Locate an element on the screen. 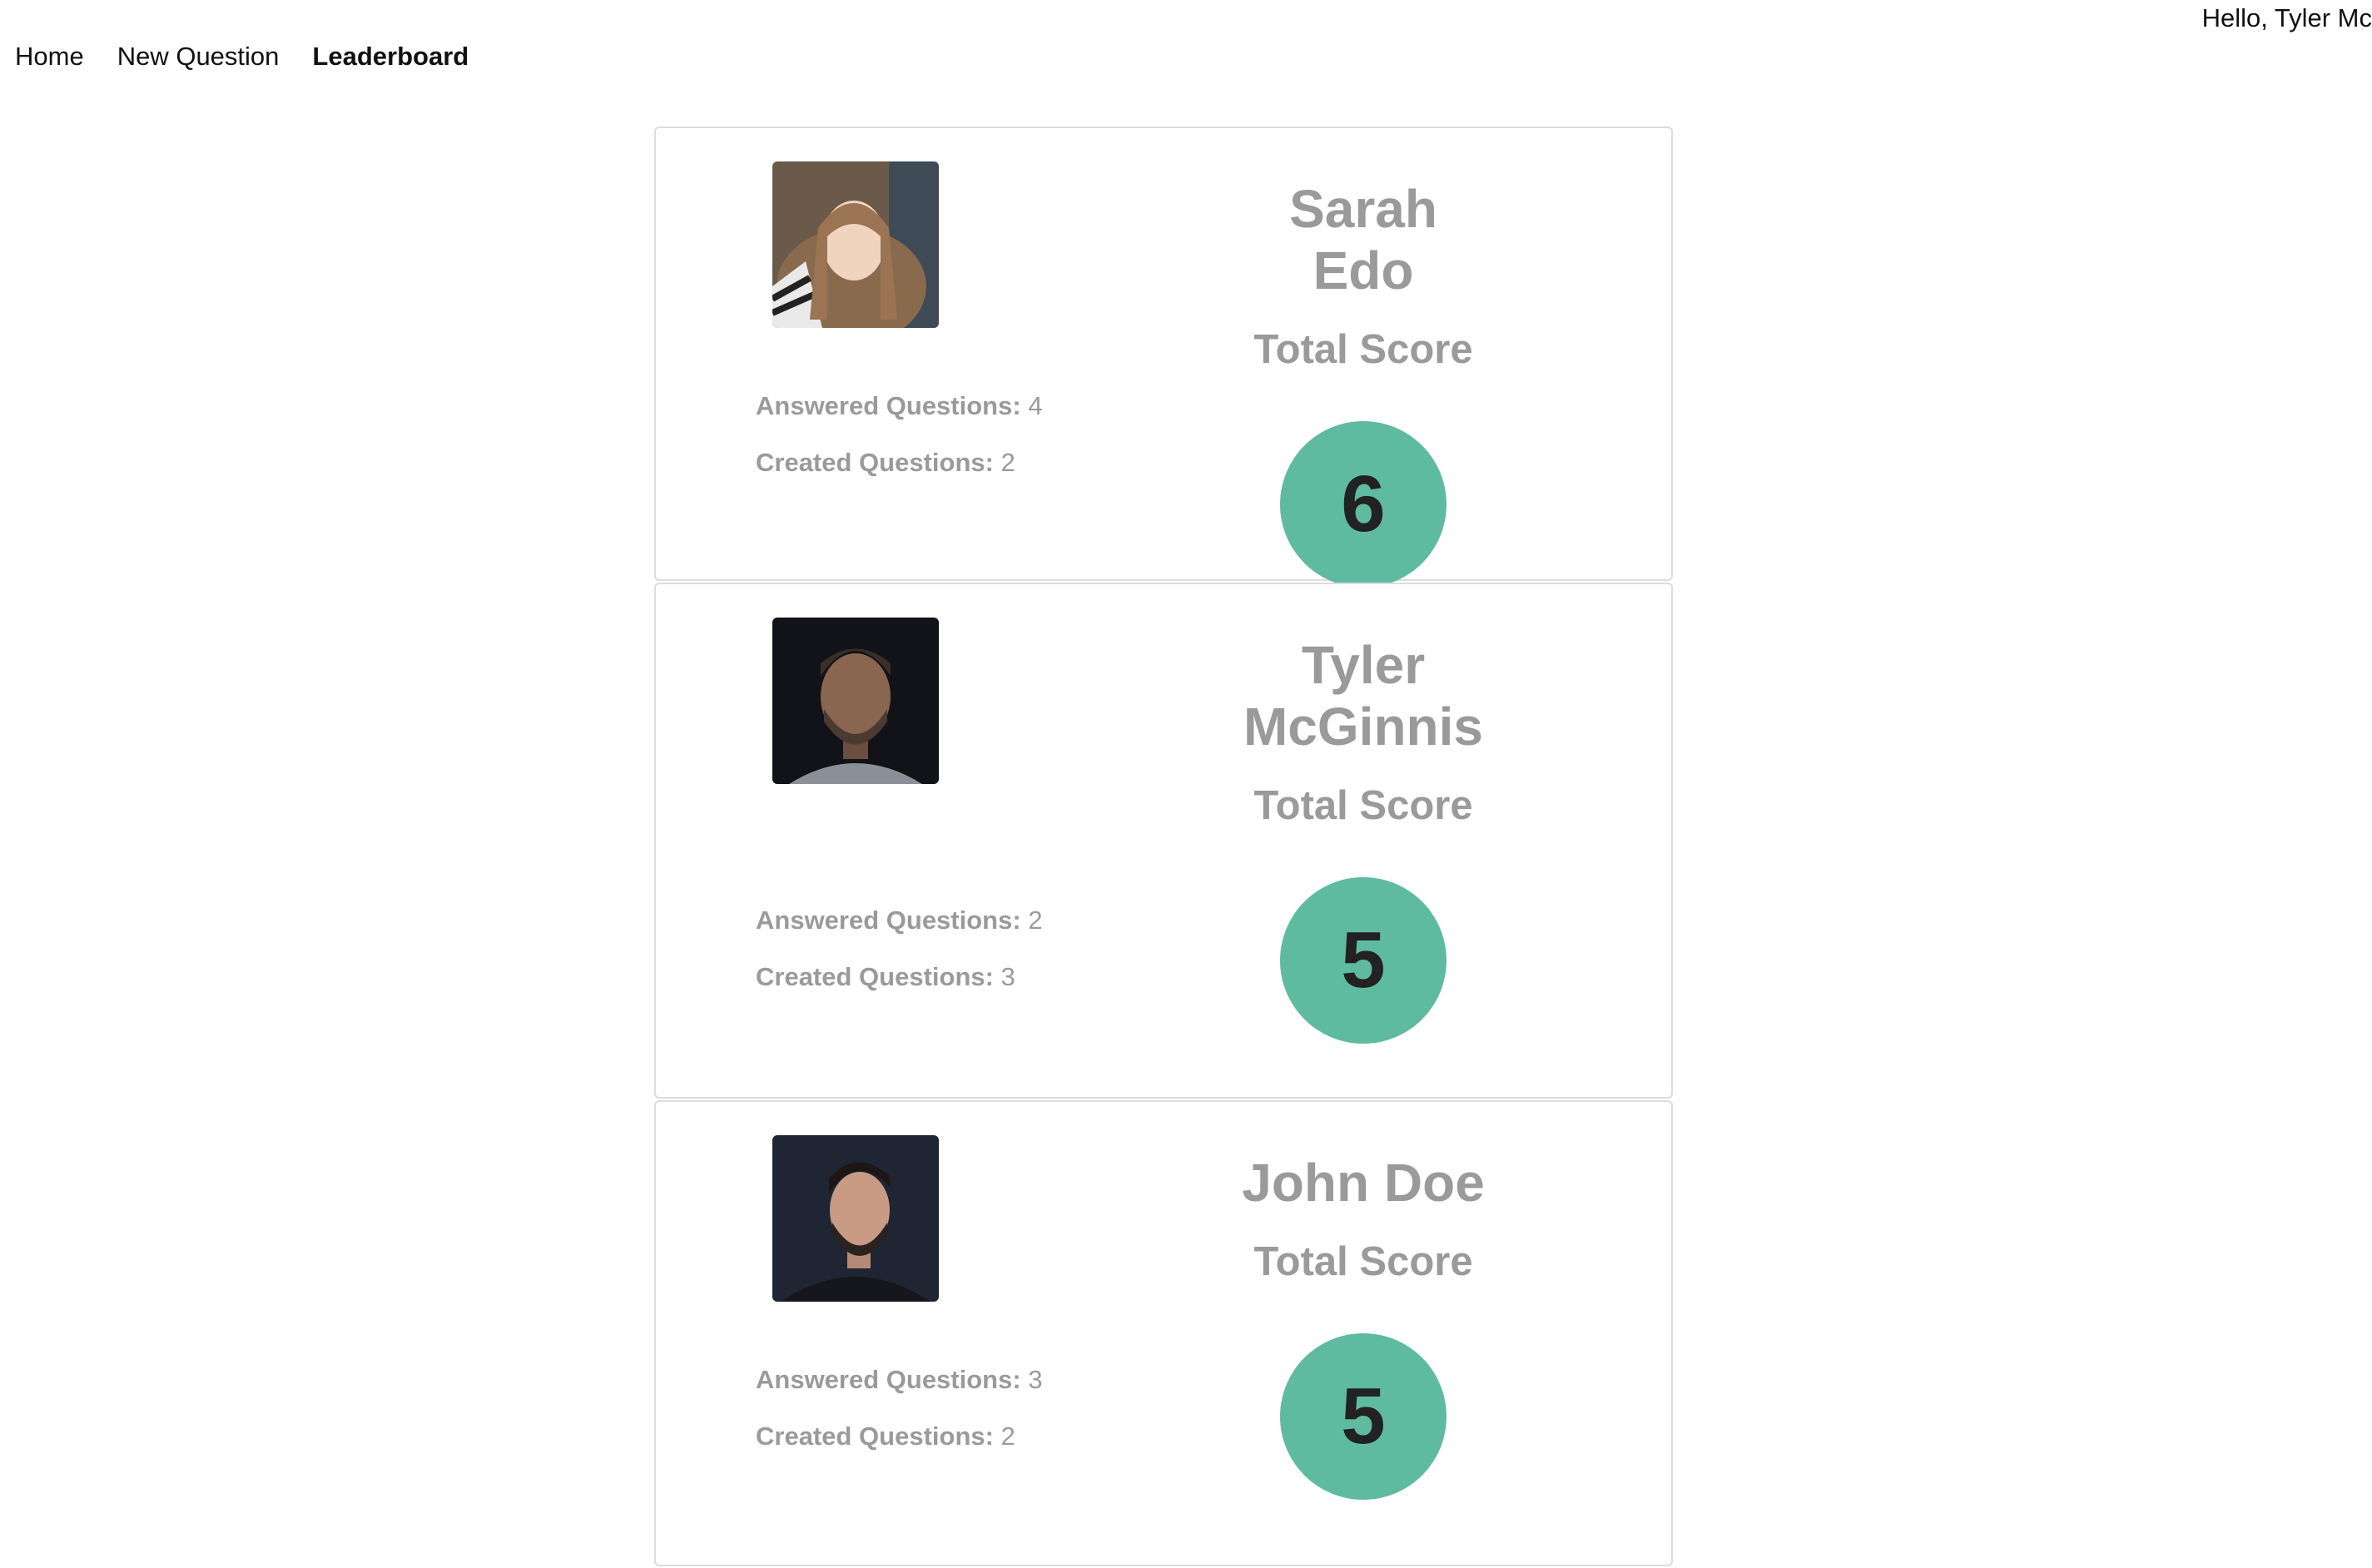  avatar-image-john is located at coordinates (855, 1218).